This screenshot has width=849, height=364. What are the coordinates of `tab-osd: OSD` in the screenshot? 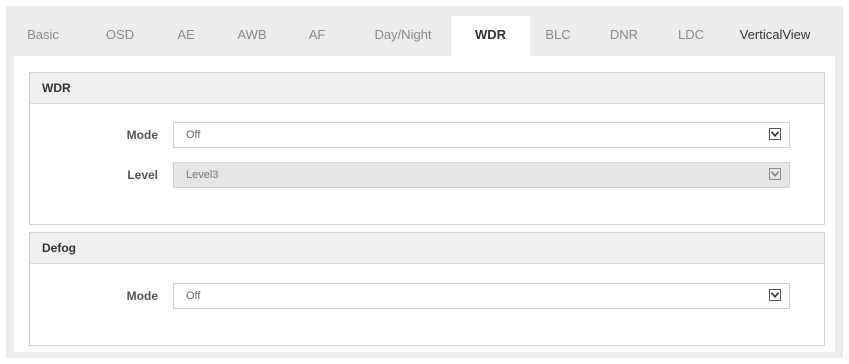 It's located at (120, 36).